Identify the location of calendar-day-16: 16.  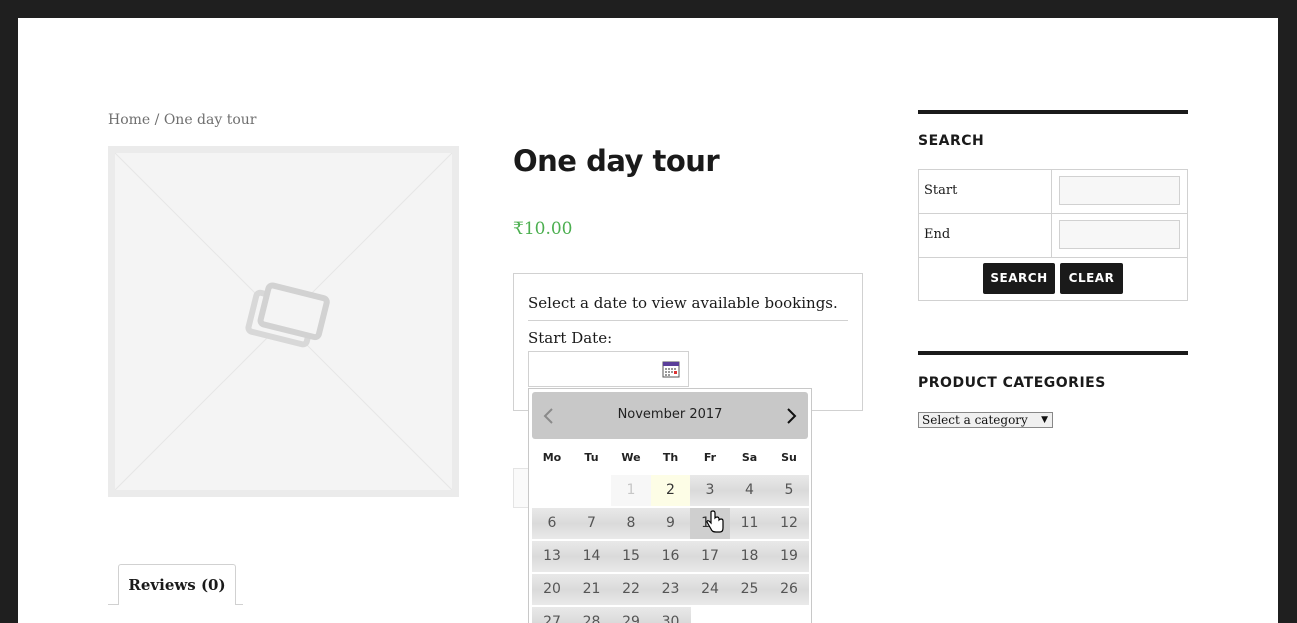
(670, 557).